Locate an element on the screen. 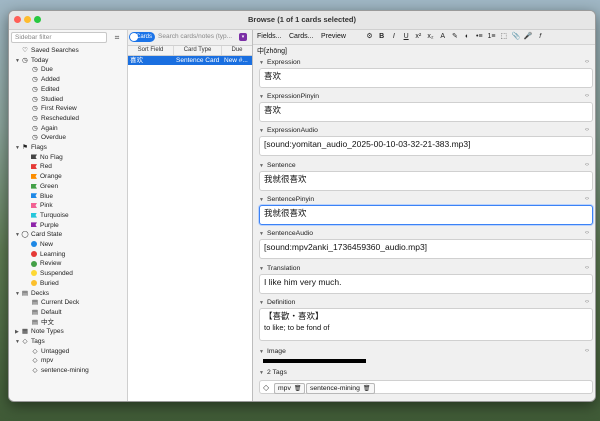 This screenshot has height=421, width=600. sidebar-item-card-state: ▼◯ Card State is located at coordinates (38, 234).